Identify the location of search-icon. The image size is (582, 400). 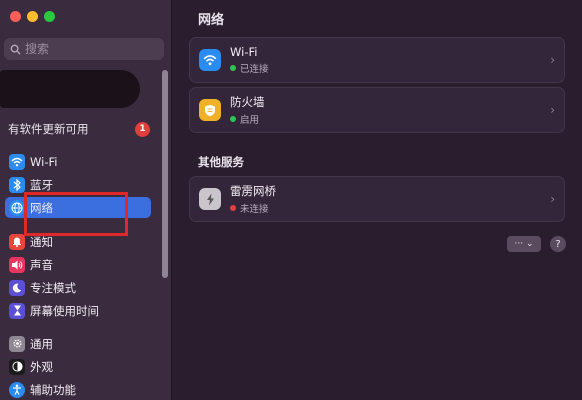
(15, 49).